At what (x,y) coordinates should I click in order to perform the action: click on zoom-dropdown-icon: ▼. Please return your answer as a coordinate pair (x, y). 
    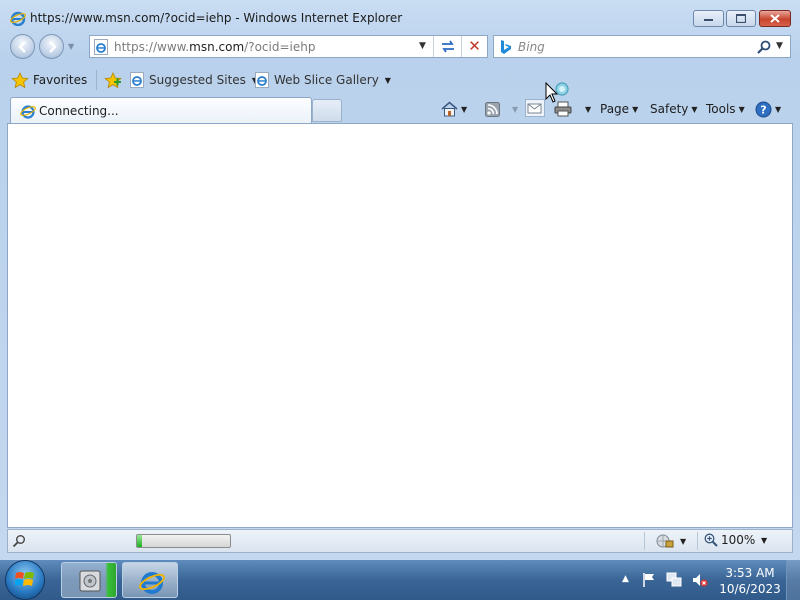
    Looking at the image, I should click on (764, 540).